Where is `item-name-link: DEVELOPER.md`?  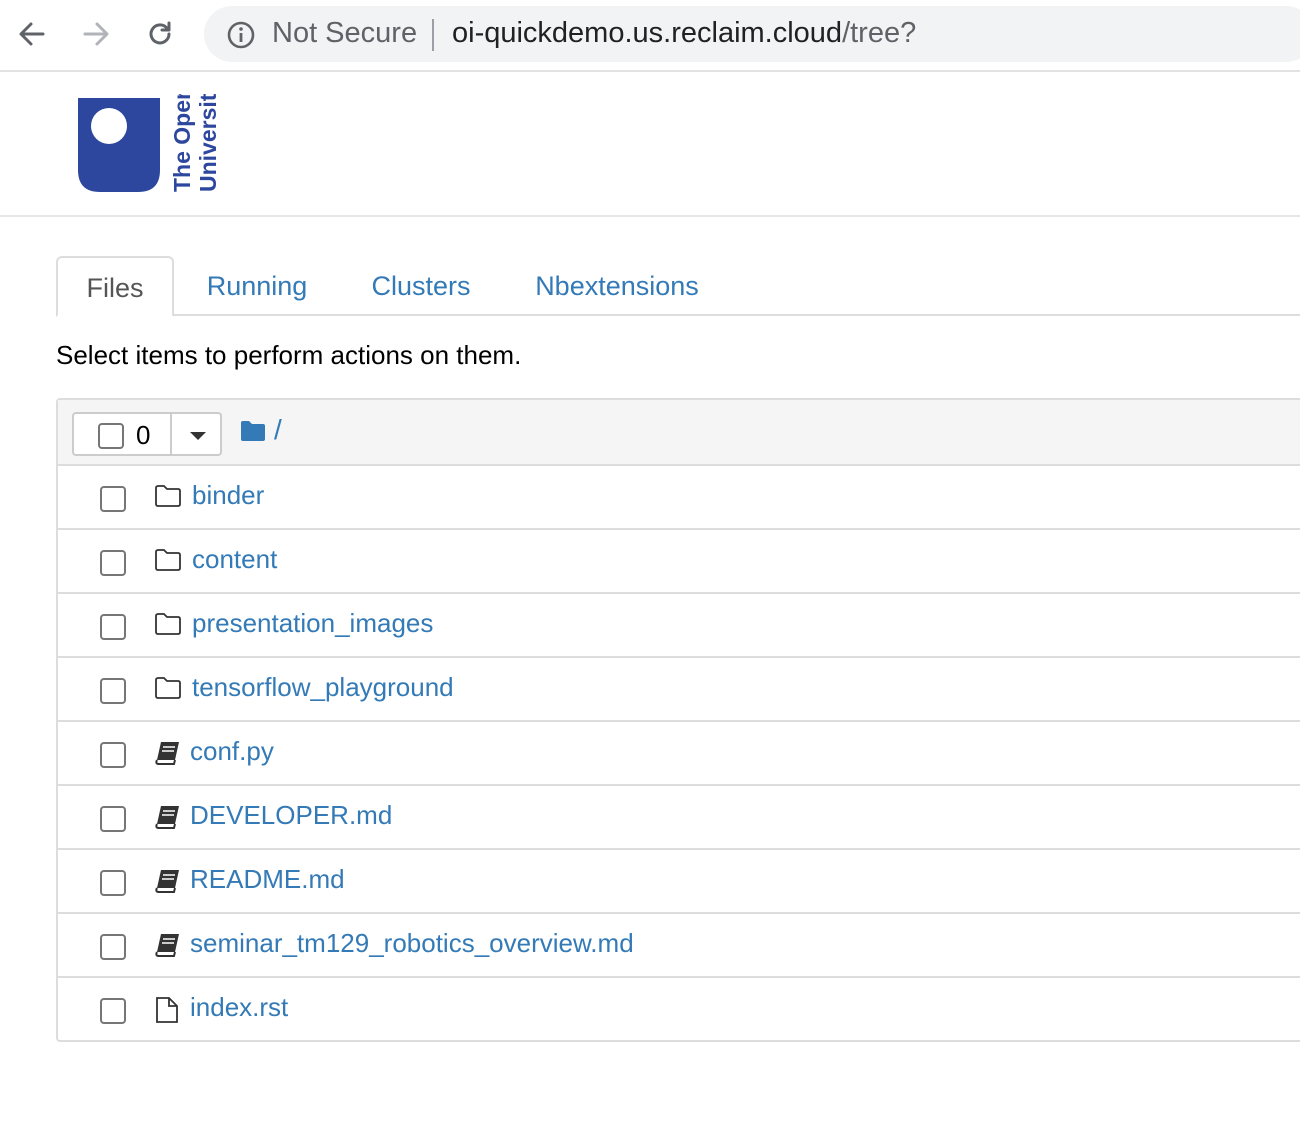 item-name-link: DEVELOPER.md is located at coordinates (291, 815).